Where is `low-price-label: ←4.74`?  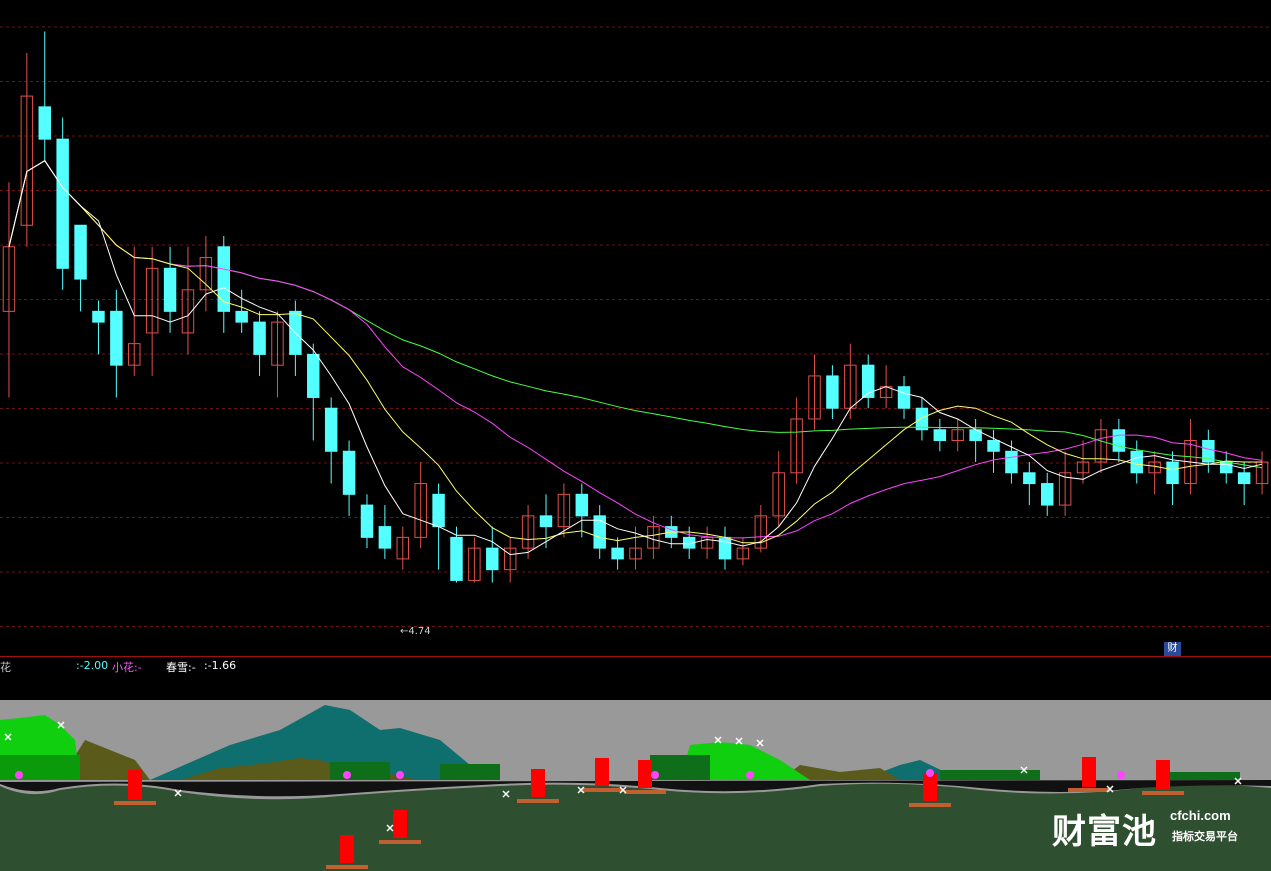 low-price-label: ←4.74 is located at coordinates (415, 631).